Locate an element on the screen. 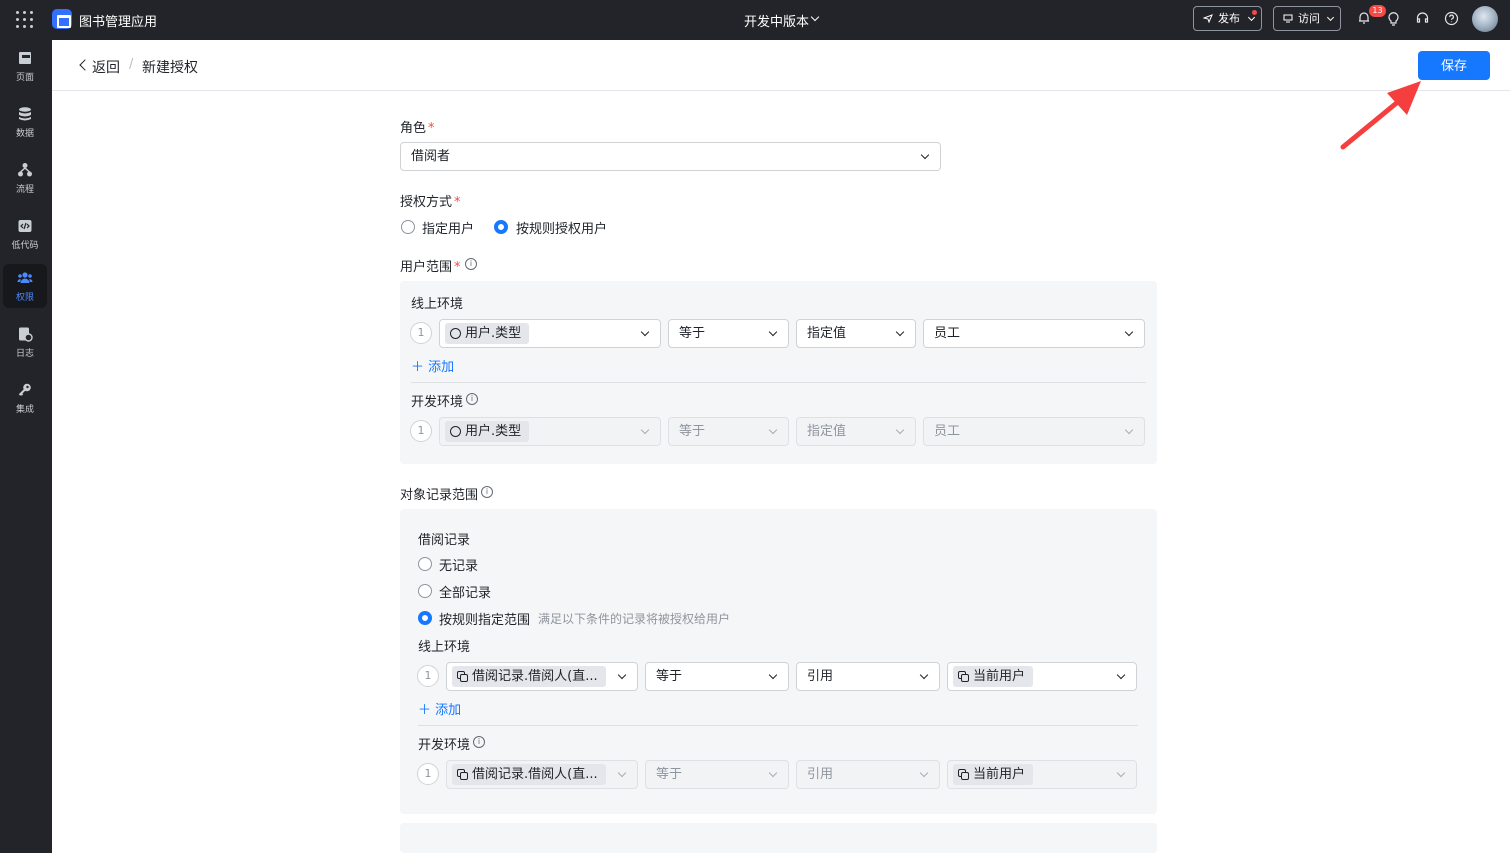 The image size is (1510, 853). radio-label: 全部记录 is located at coordinates (465, 593).